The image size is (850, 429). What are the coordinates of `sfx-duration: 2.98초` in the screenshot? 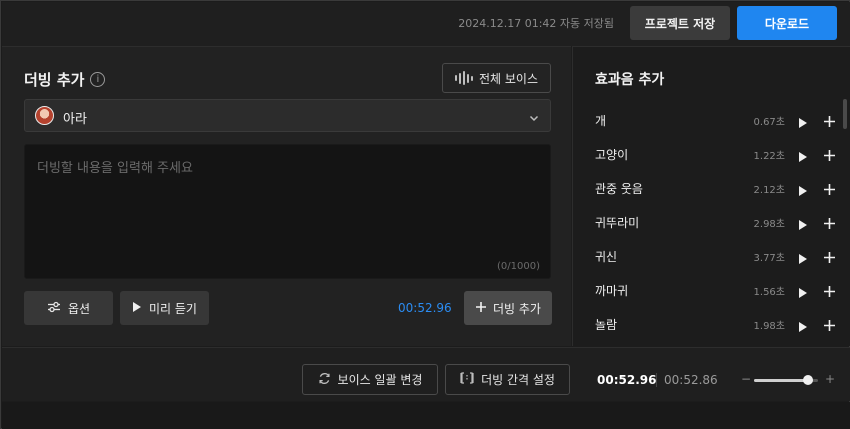 It's located at (769, 224).